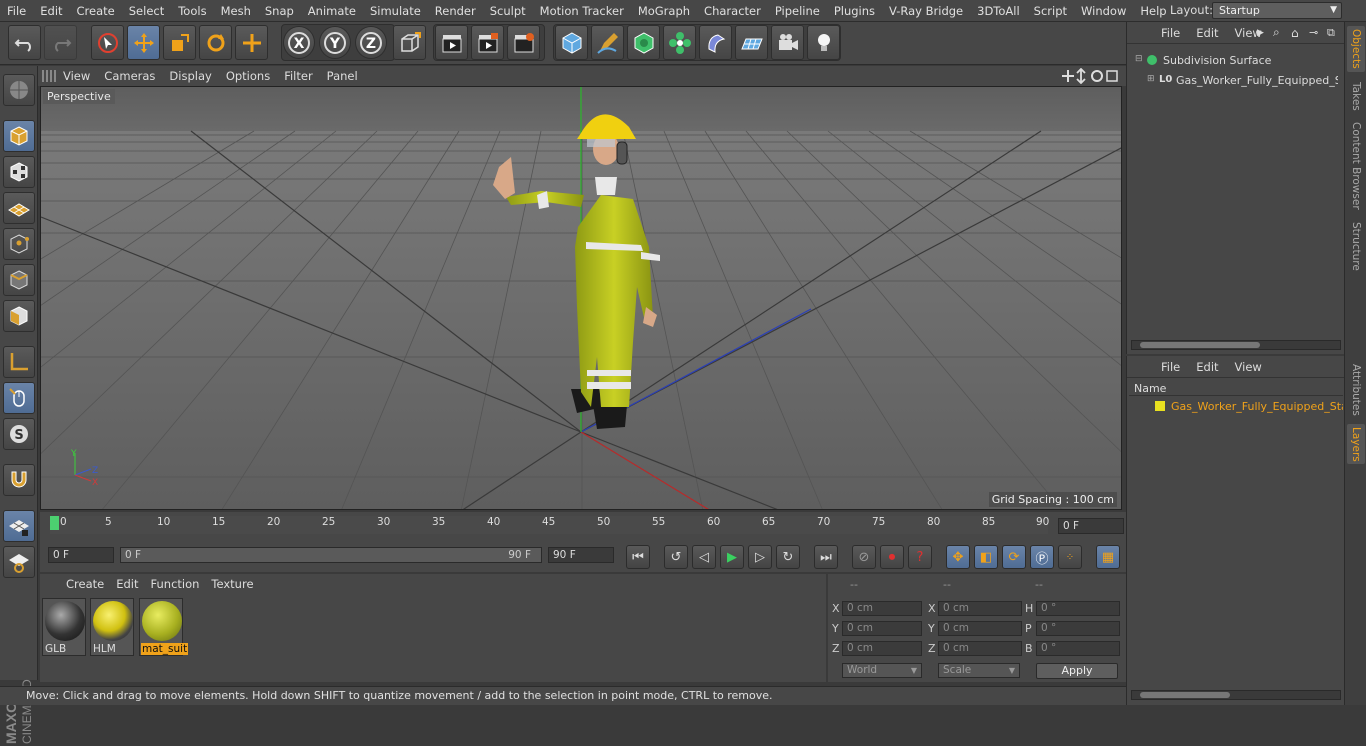 This screenshot has height=746, width=1366. I want to click on pen-spline-button, so click(607, 42).